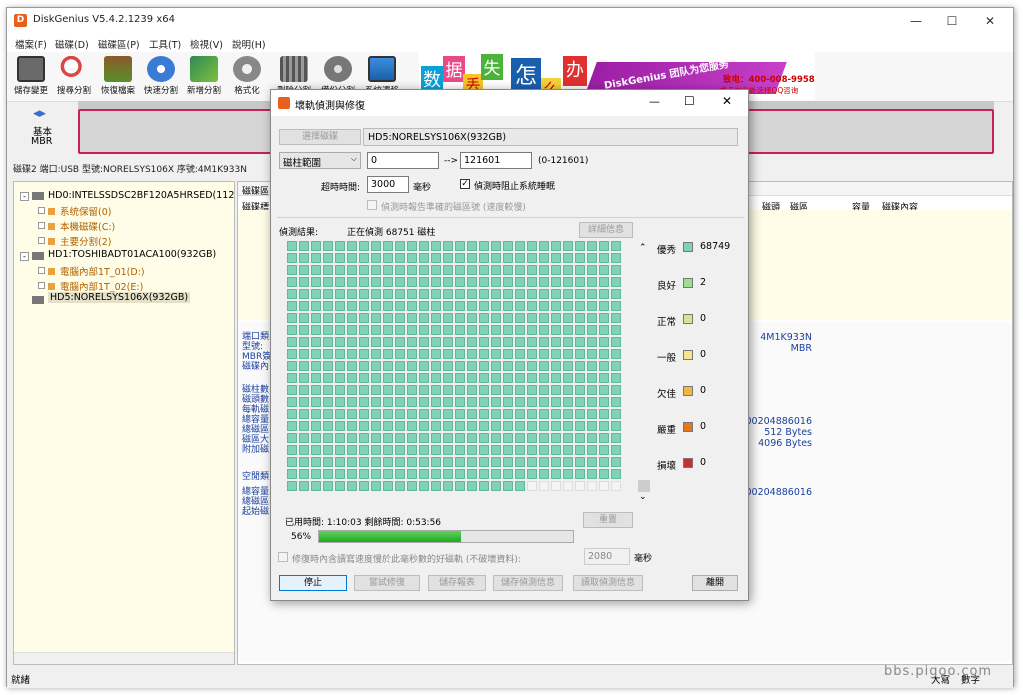 The height and width of the screenshot is (695, 1023). Describe the element at coordinates (496, 160) in the screenshot. I see `range-to-input: 121601` at that location.